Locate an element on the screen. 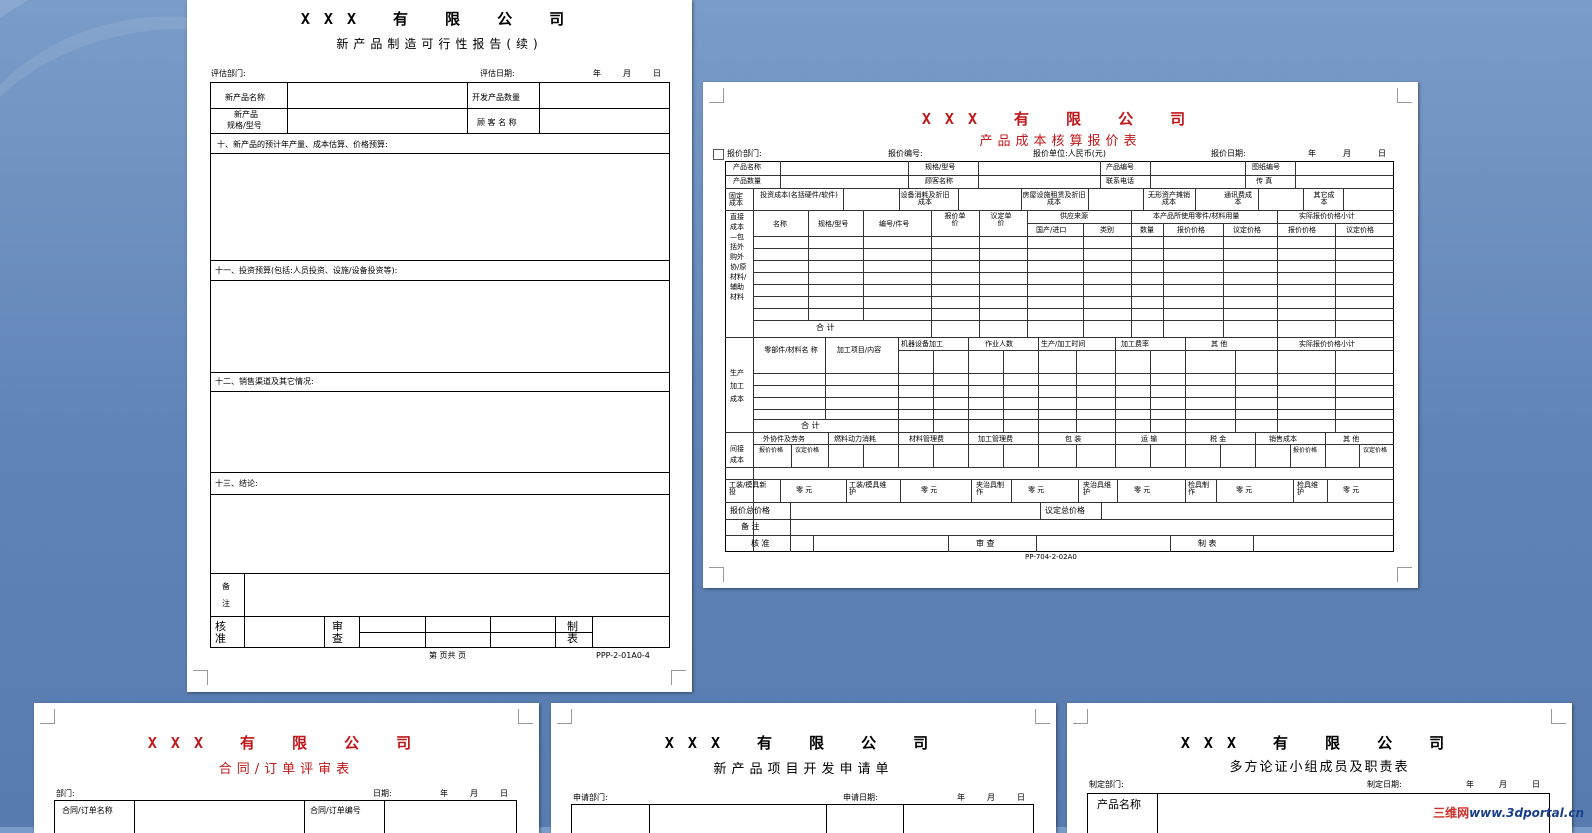 The width and height of the screenshot is (1592, 833). section-10-heading: 十、新产品的预计年产量、成本估算、价格预算: is located at coordinates (302, 144).